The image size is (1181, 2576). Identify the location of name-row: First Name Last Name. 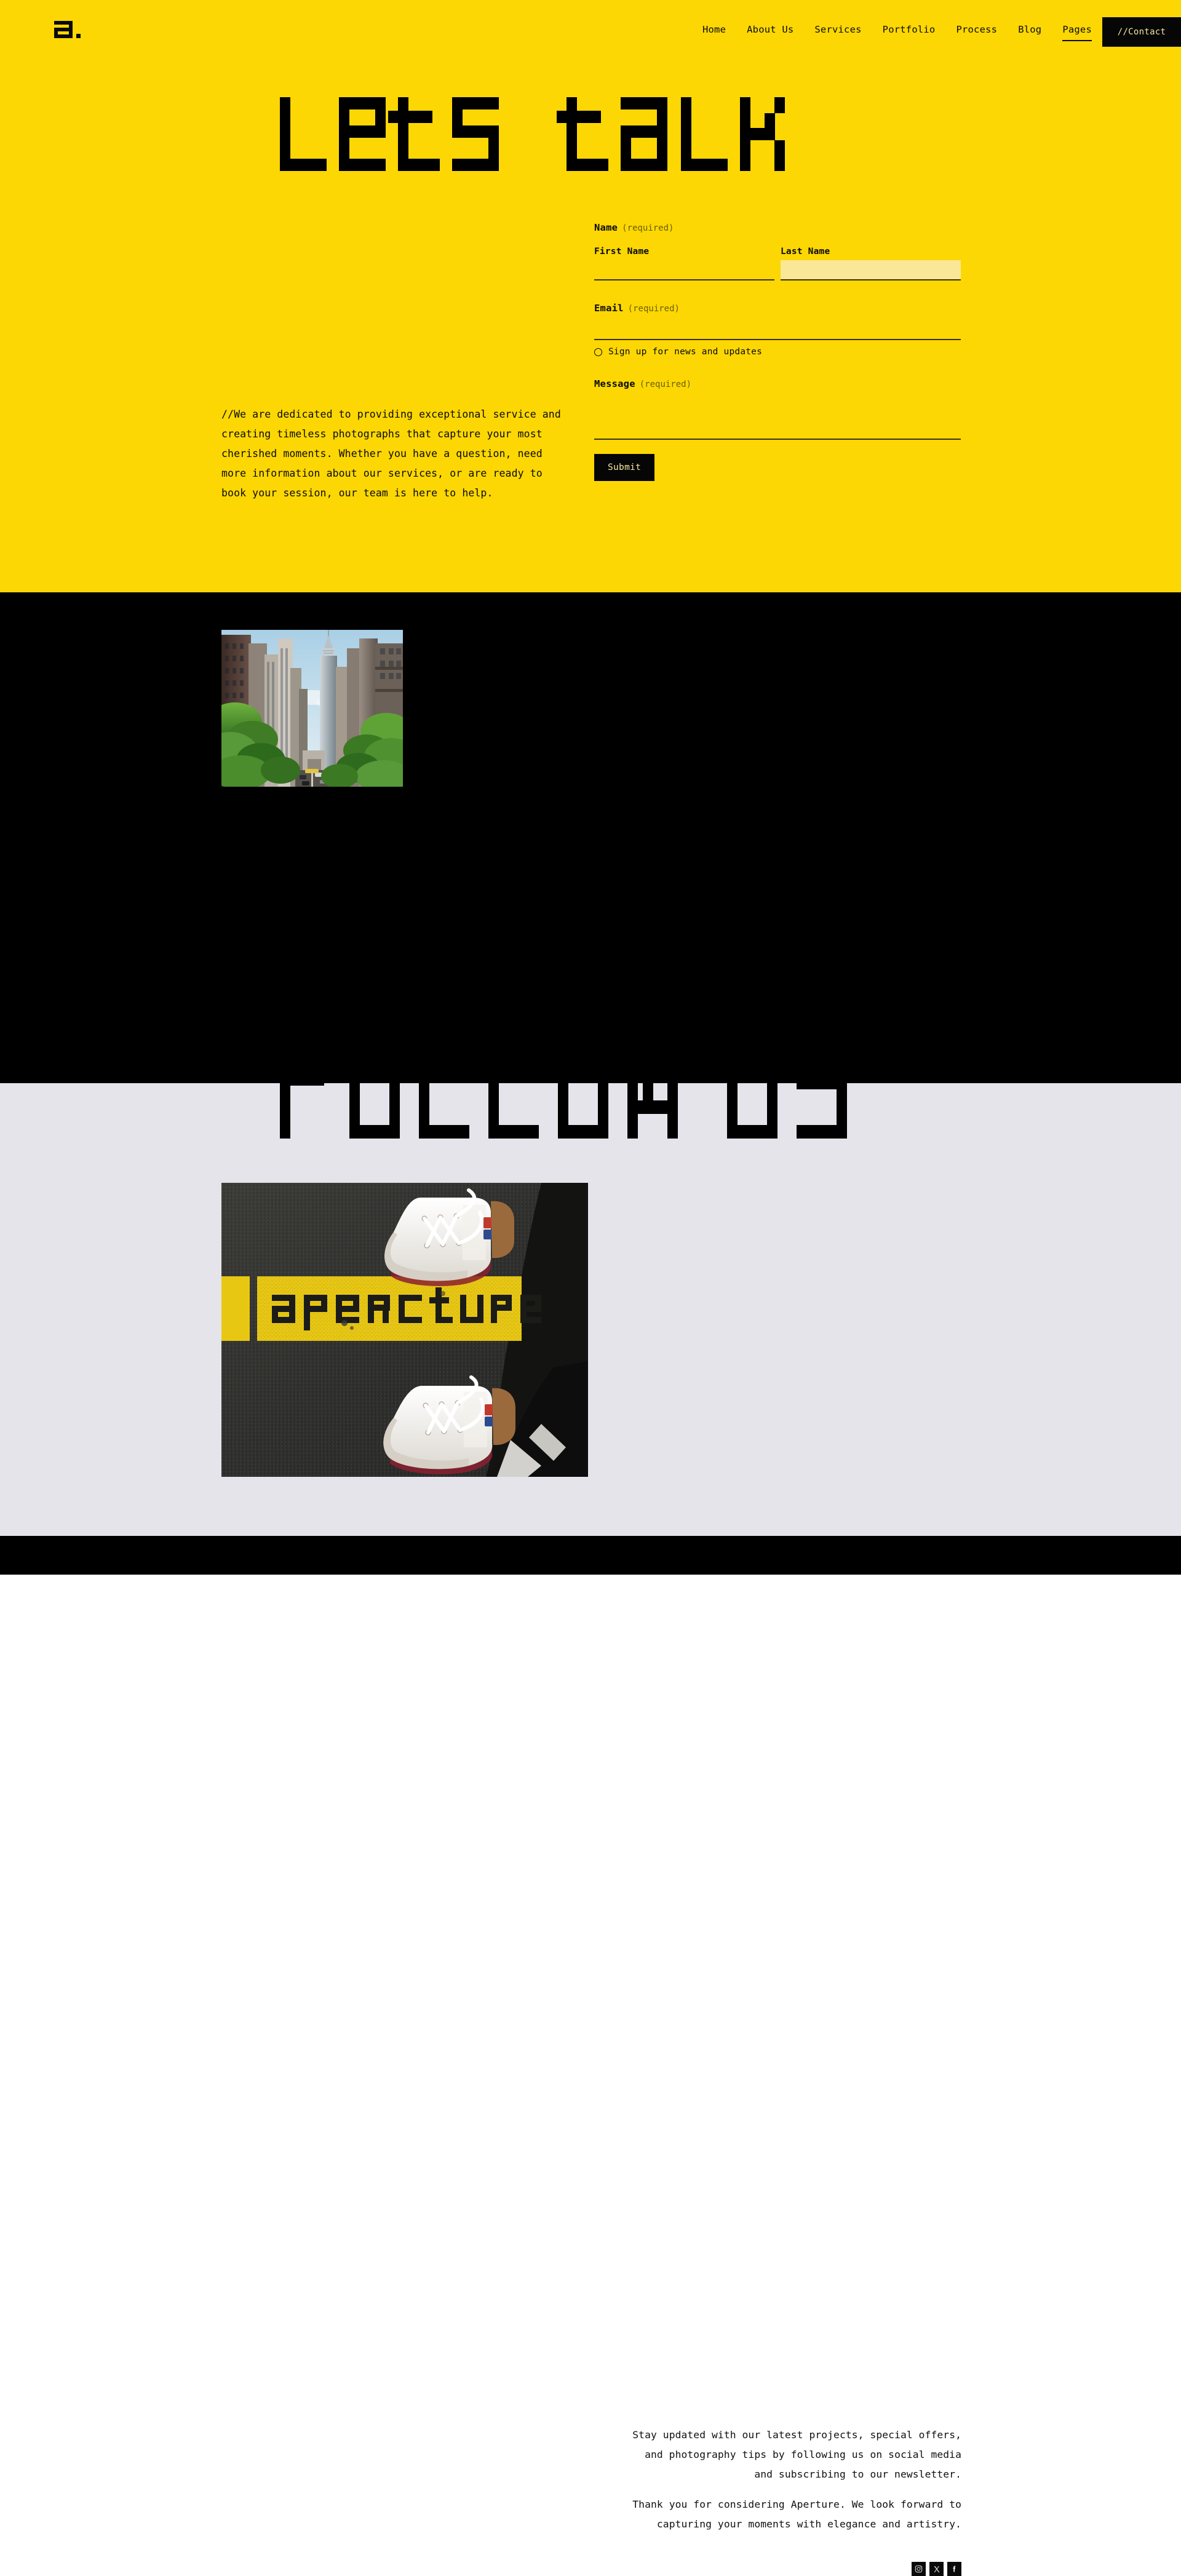
(777, 263).